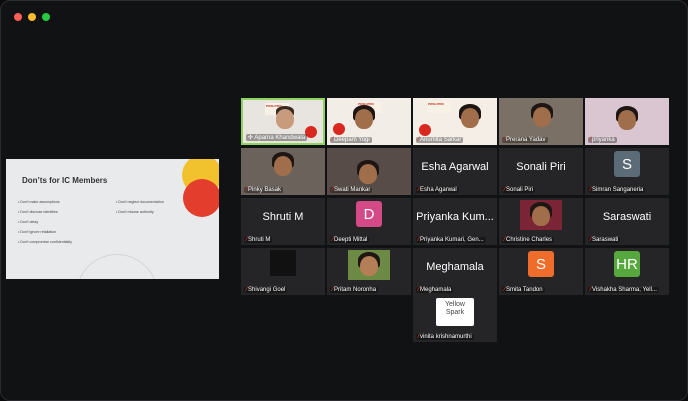 This screenshot has width=688, height=401. What do you see at coordinates (45, 202) in the screenshot?
I see `slide-bullet: Don't make assumptions` at bounding box center [45, 202].